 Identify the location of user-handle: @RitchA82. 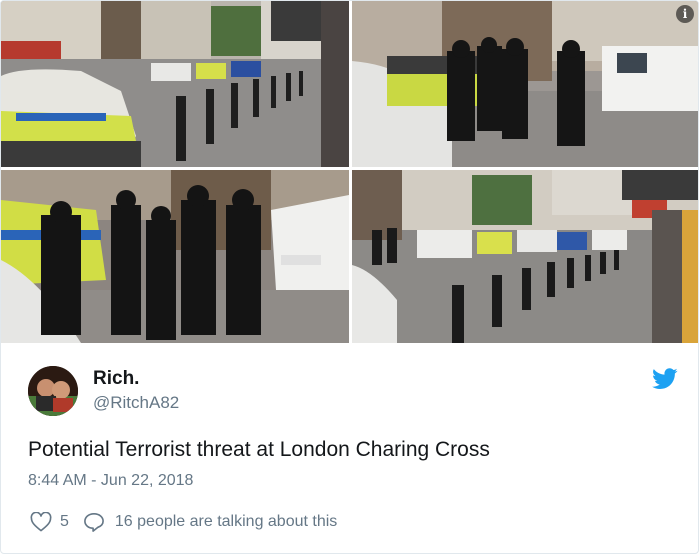
(136, 403).